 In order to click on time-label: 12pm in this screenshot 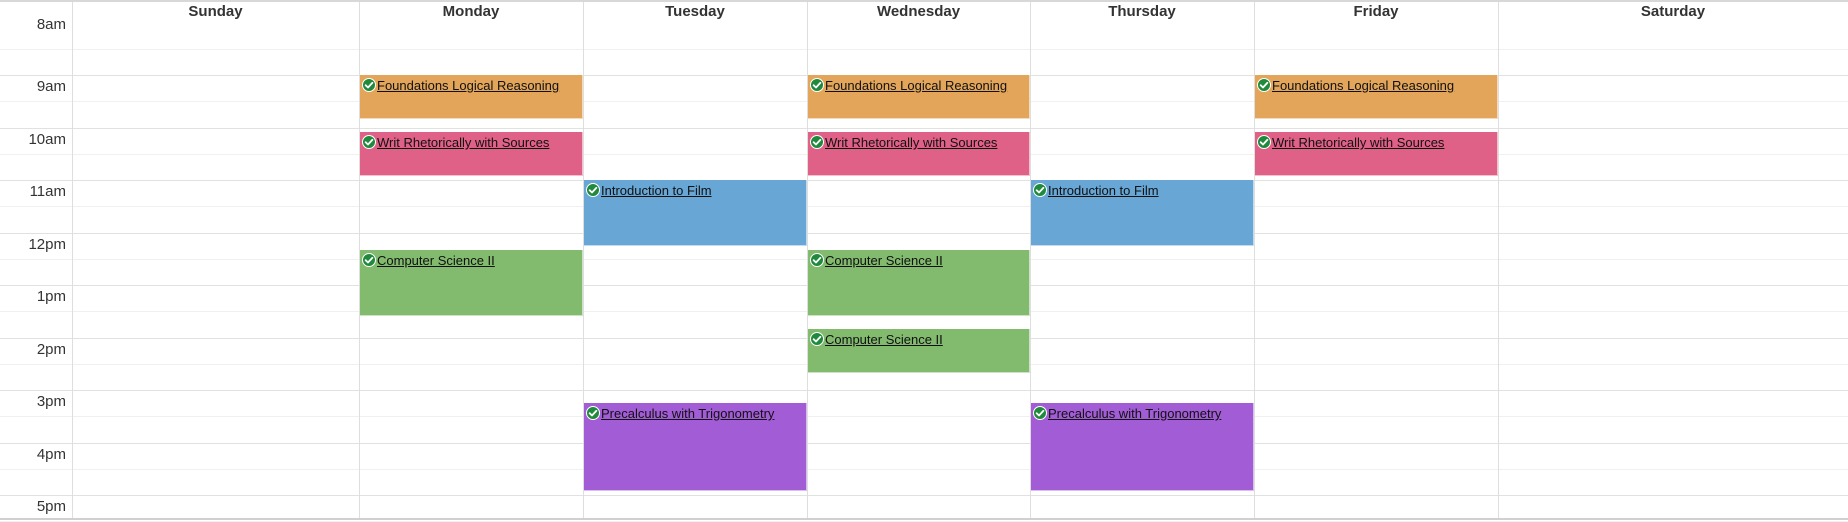, I will do `click(47, 244)`.